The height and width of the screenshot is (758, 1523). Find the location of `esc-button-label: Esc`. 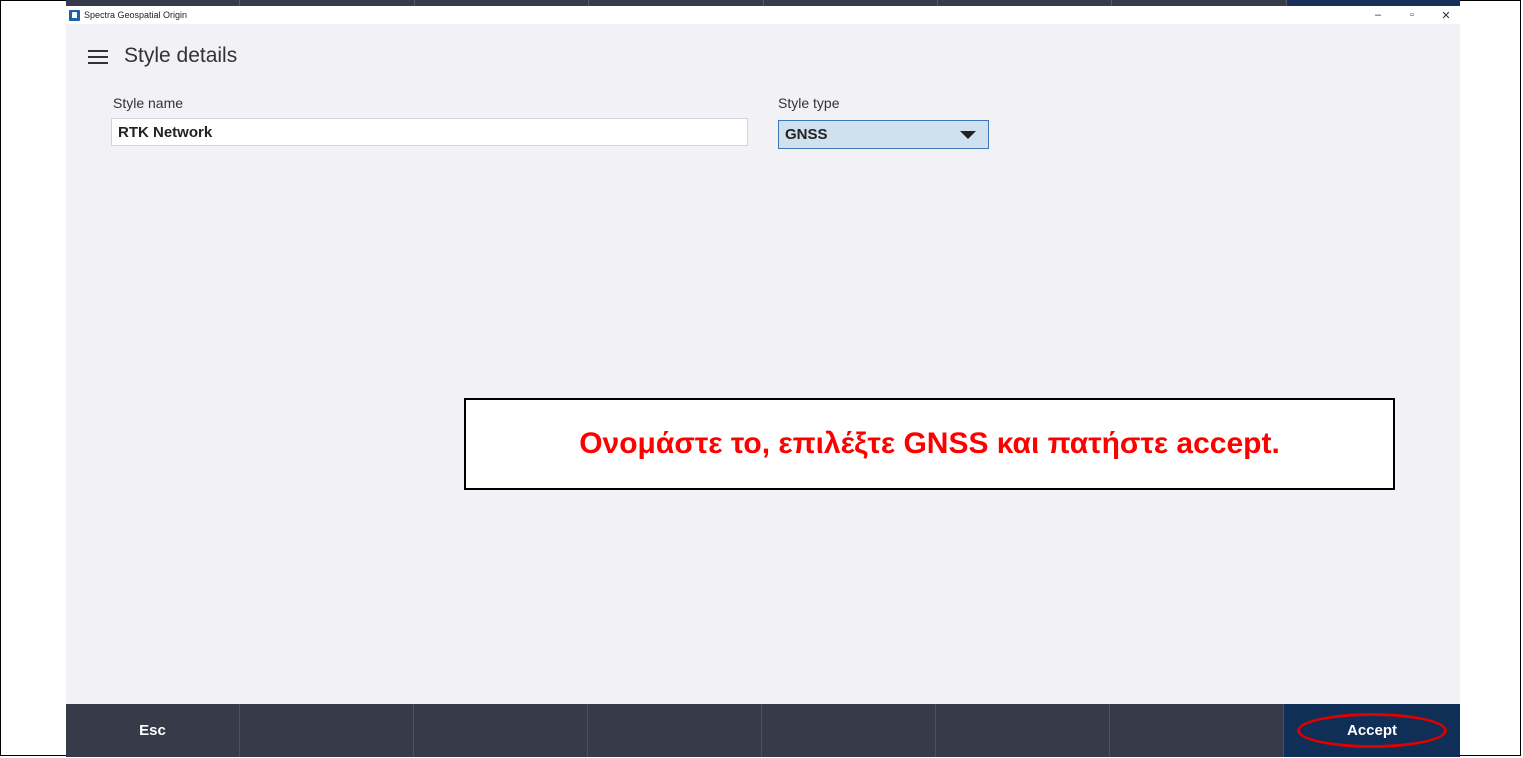

esc-button-label: Esc is located at coordinates (152, 730).